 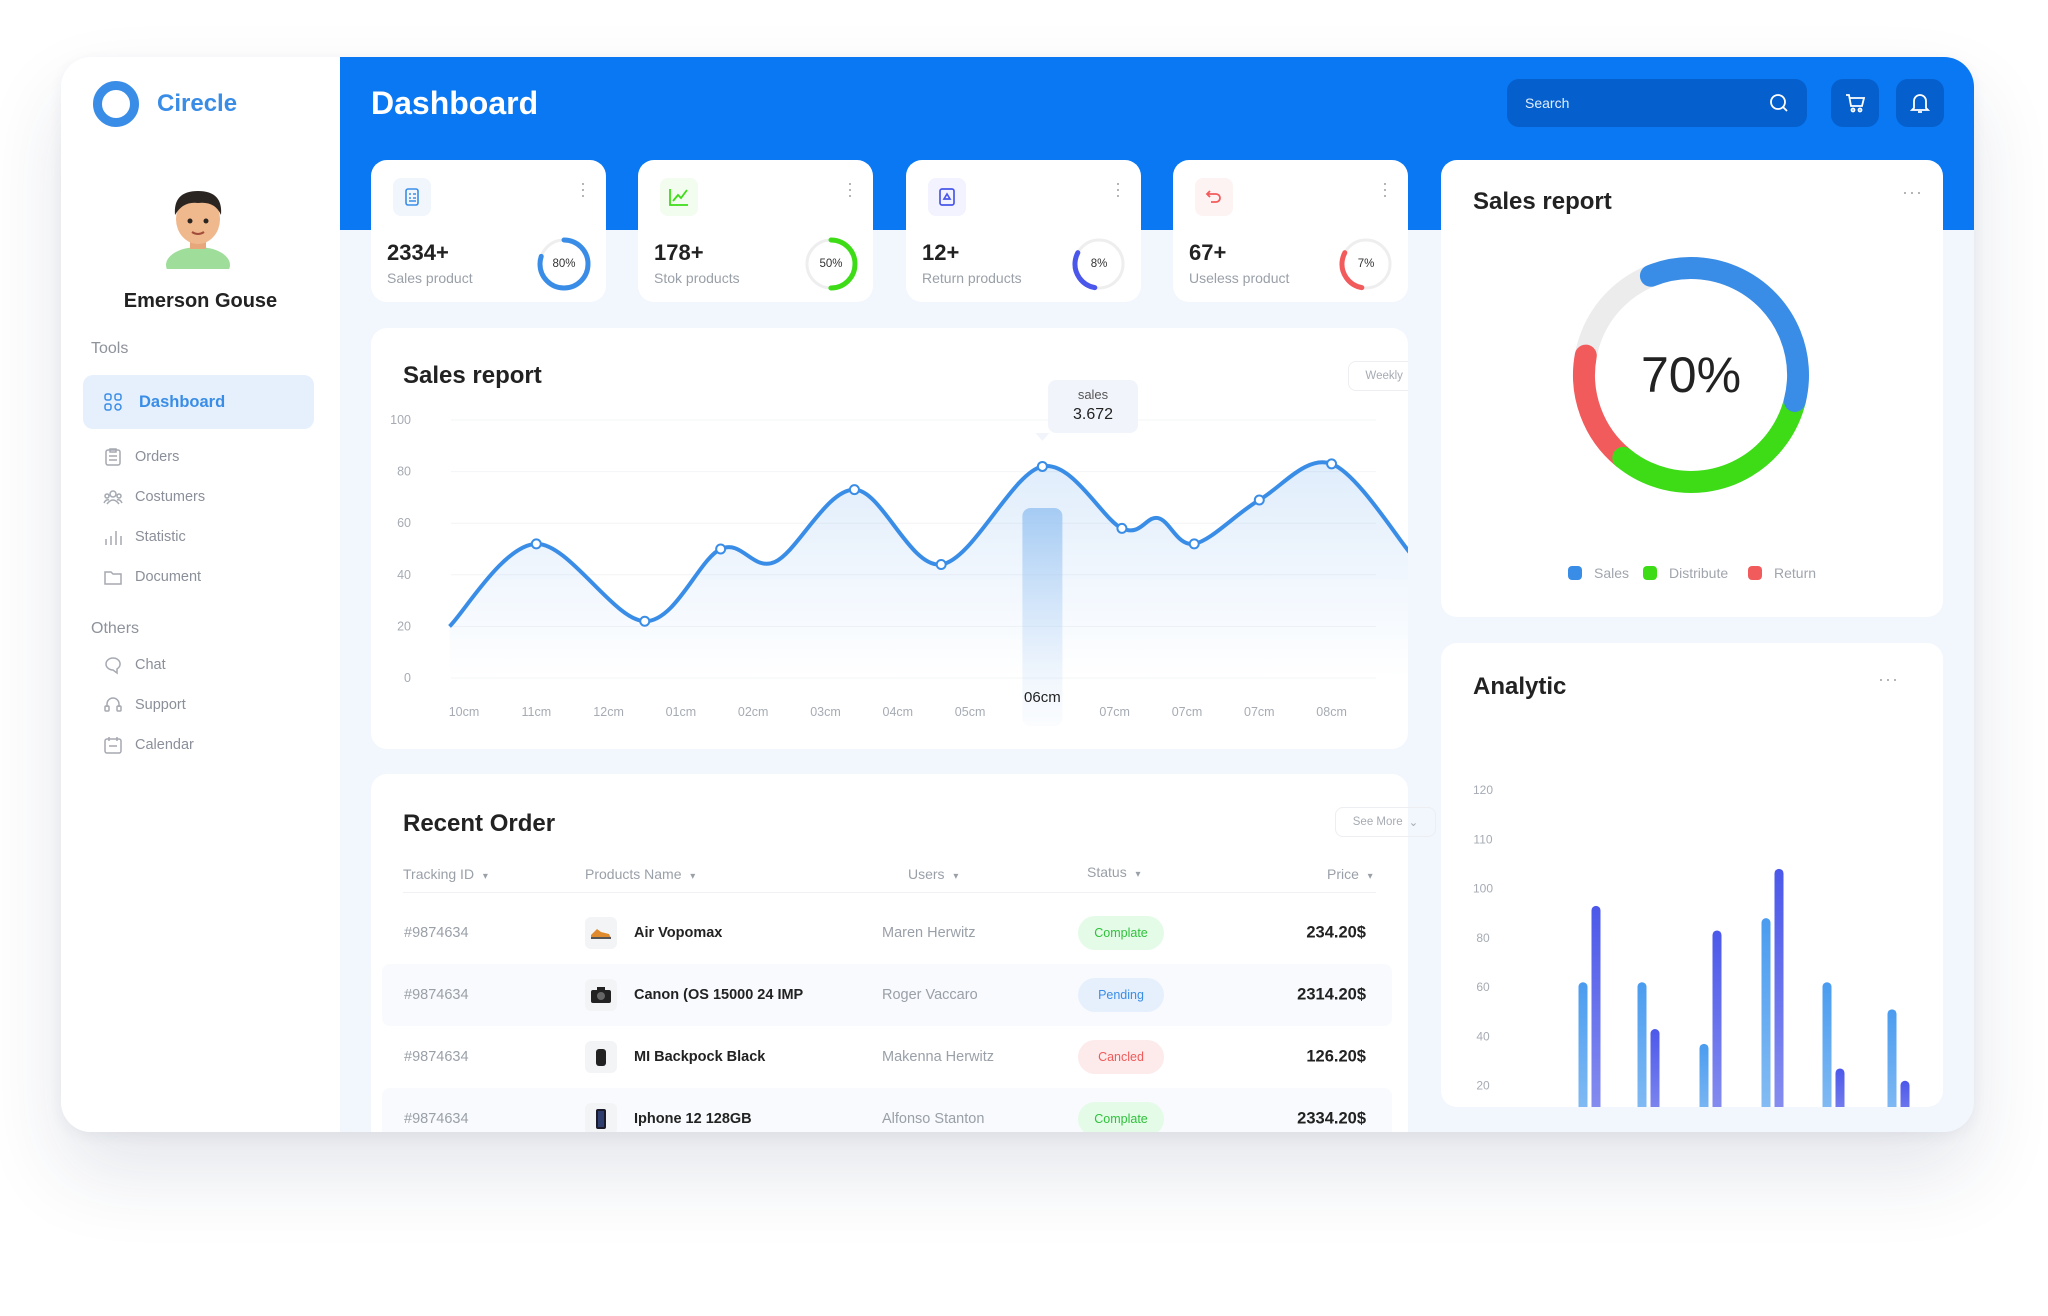 What do you see at coordinates (1093, 414) in the screenshot?
I see `tooltip-value: 3.672` at bounding box center [1093, 414].